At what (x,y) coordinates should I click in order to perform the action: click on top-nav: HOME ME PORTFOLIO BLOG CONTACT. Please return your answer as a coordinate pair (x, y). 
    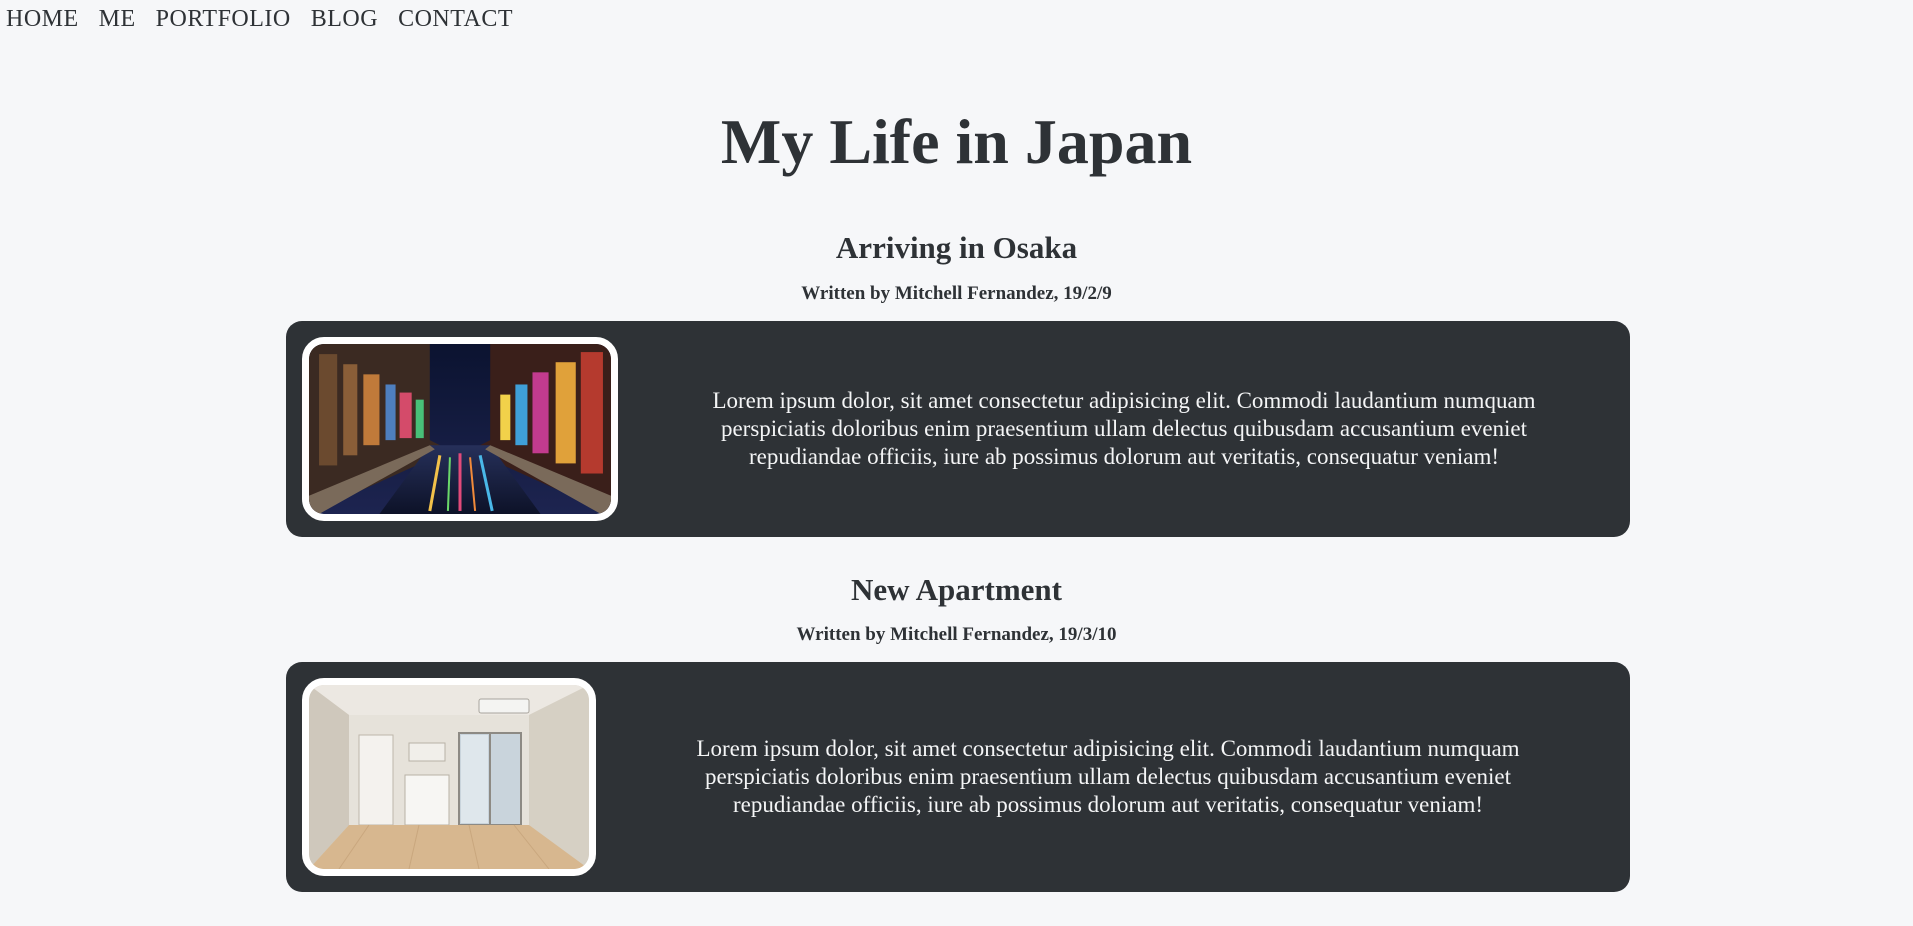
    Looking at the image, I should click on (259, 19).